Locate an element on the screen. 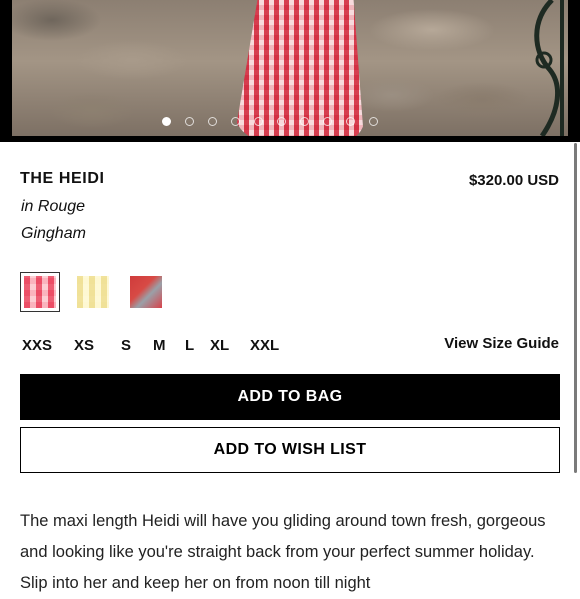 The height and width of the screenshot is (599, 580). iron-railing-image is located at coordinates (549, 68).